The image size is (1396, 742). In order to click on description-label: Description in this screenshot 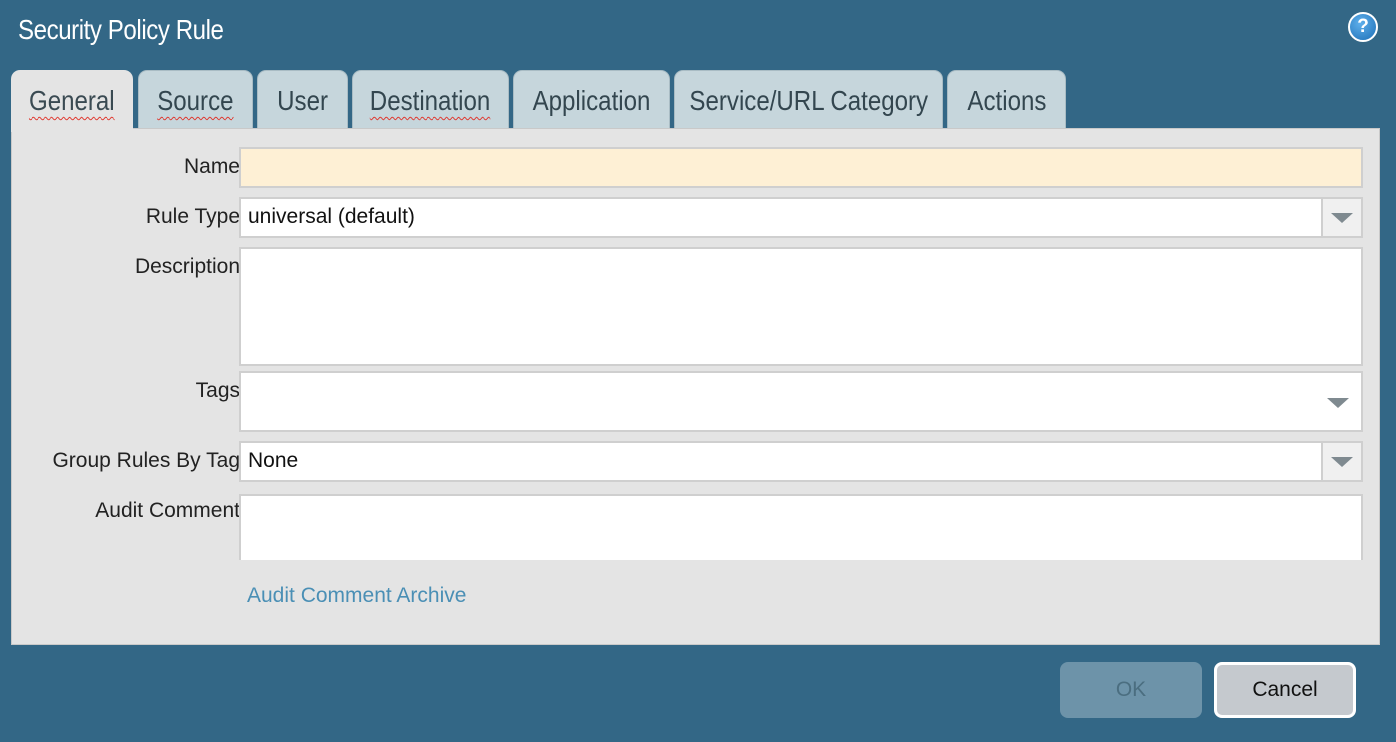, I will do `click(187, 266)`.